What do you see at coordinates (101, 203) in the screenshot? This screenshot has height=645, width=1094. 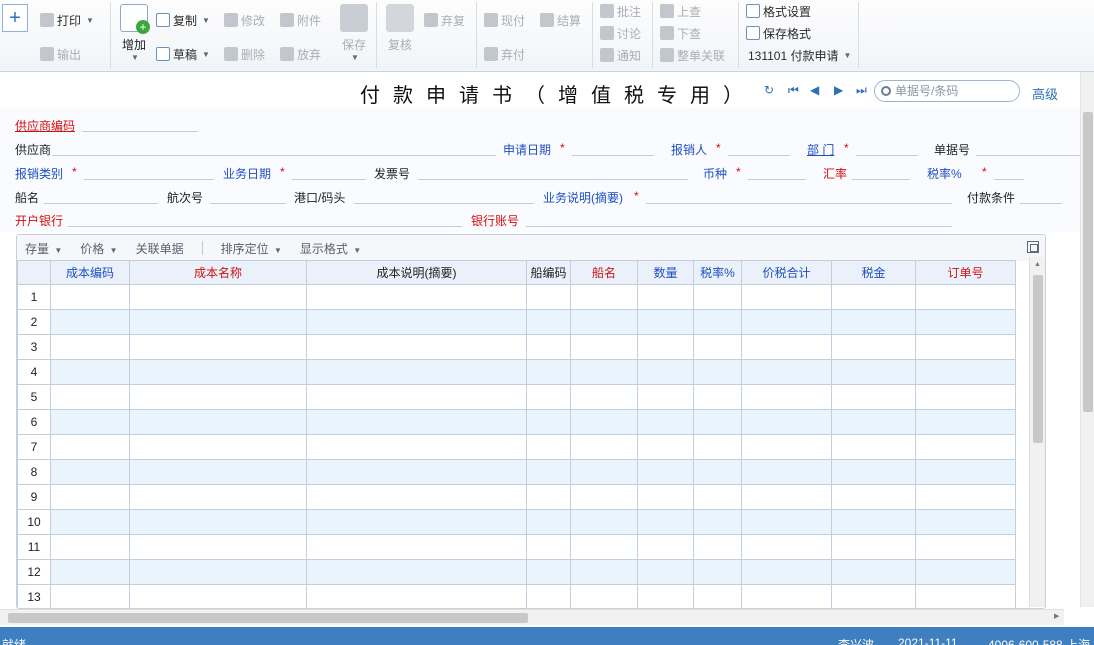 I see `ship-name-field` at bounding box center [101, 203].